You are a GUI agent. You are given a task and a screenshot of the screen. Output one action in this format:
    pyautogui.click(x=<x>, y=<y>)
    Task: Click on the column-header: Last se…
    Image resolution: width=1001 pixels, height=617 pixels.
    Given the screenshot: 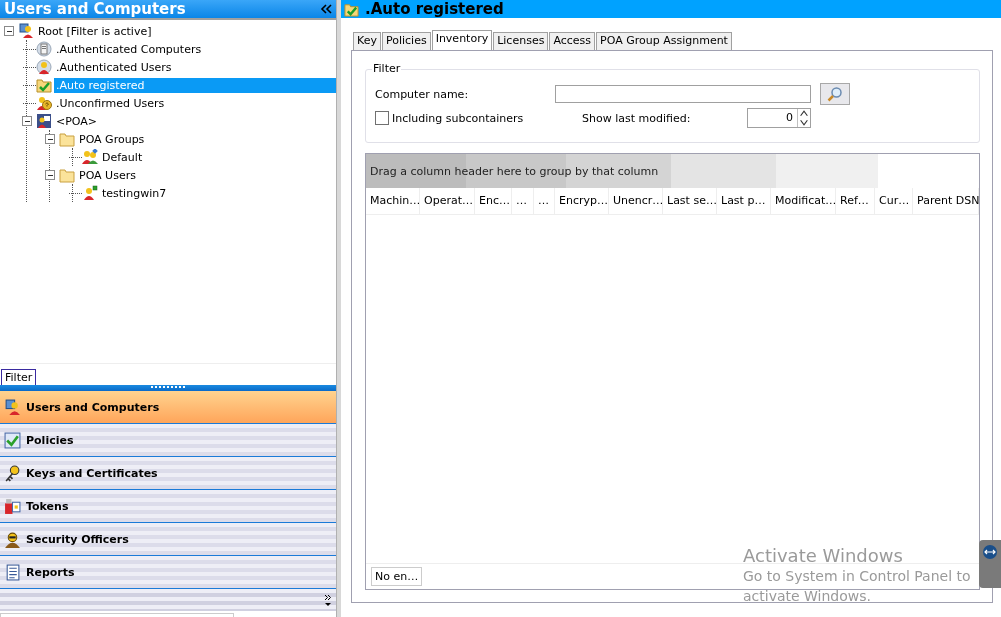 What is the action you would take?
    pyautogui.click(x=690, y=201)
    